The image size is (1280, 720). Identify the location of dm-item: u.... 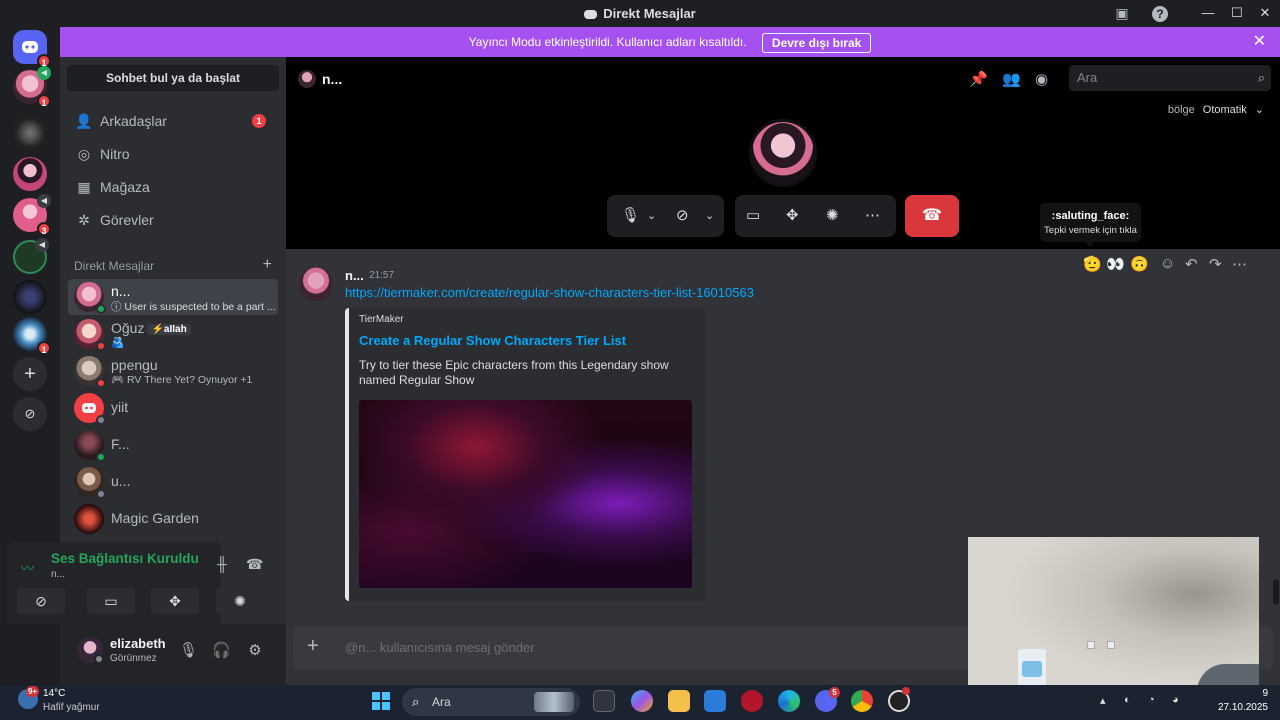
(173, 482).